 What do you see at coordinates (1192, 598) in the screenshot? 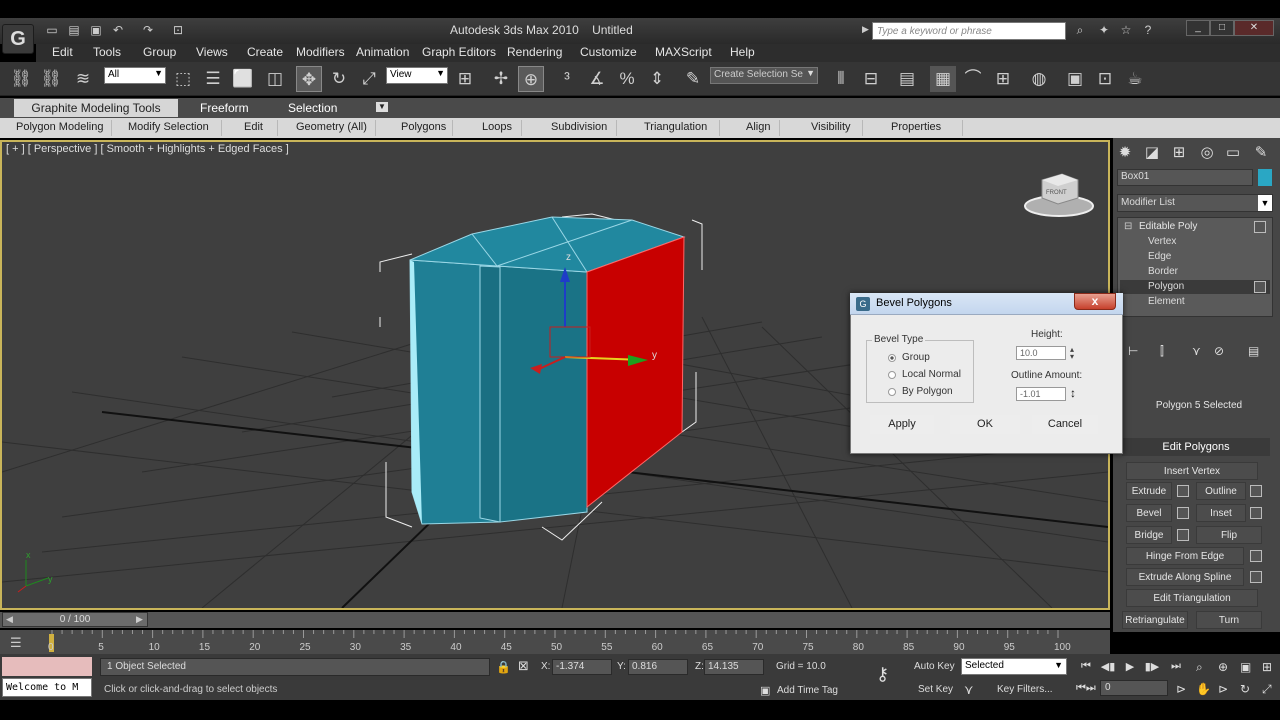
I see `edit-triangulation-button: Edit Triangulation` at bounding box center [1192, 598].